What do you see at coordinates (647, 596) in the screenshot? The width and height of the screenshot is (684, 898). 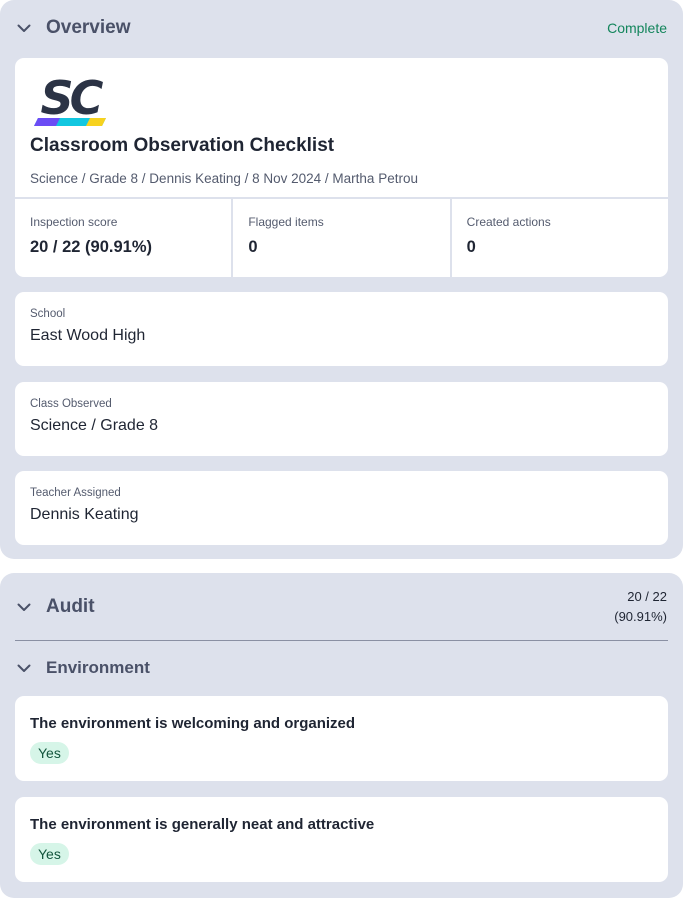 I see `audit-score-fraction: 20 / 22` at bounding box center [647, 596].